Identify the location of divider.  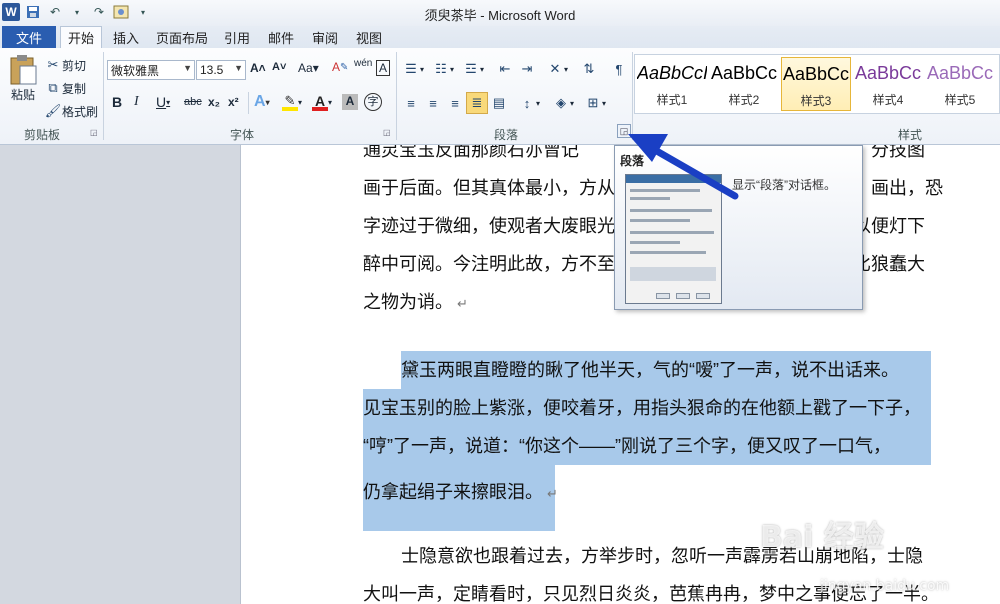
(248, 103).